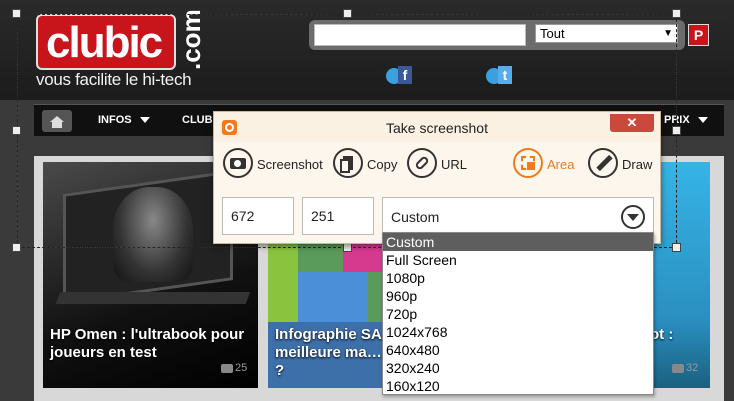 The height and width of the screenshot is (401, 734). What do you see at coordinates (518, 296) in the screenshot?
I see `dropdown-option: 960p` at bounding box center [518, 296].